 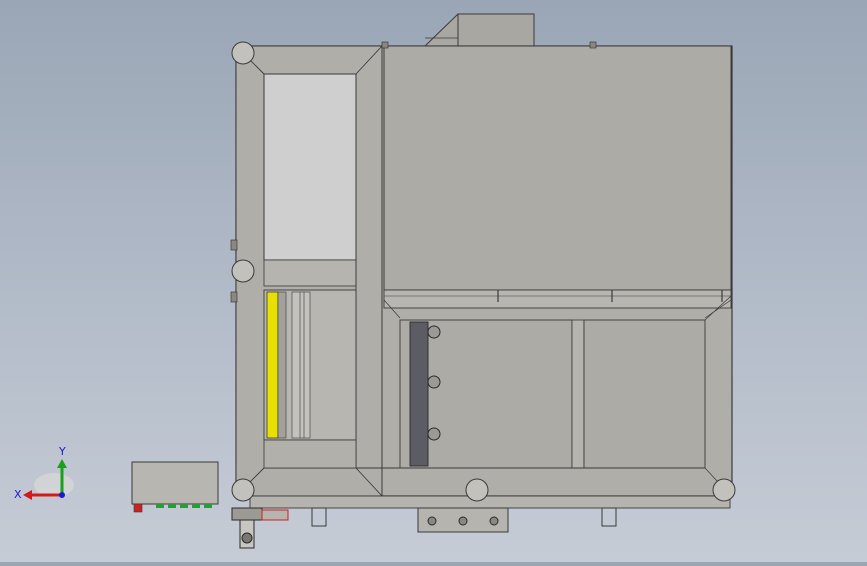 What do you see at coordinates (62, 451) in the screenshot?
I see `triad-y-label: Y` at bounding box center [62, 451].